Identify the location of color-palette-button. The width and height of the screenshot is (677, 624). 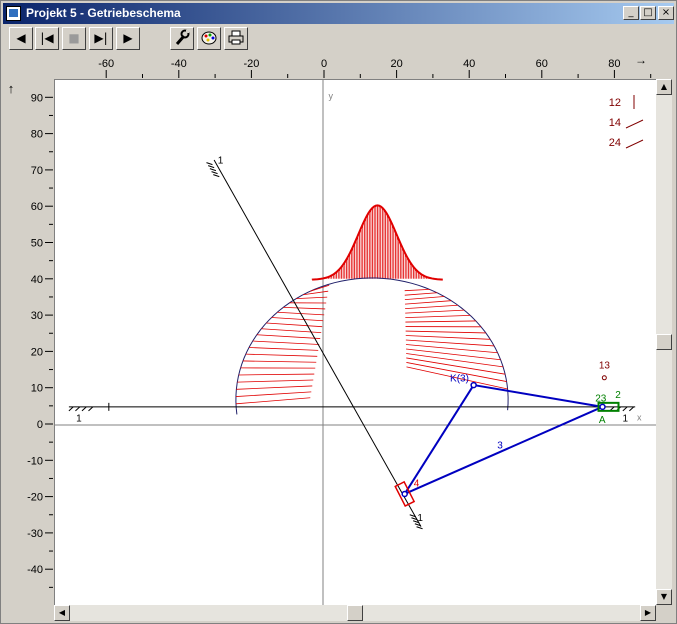
(209, 38).